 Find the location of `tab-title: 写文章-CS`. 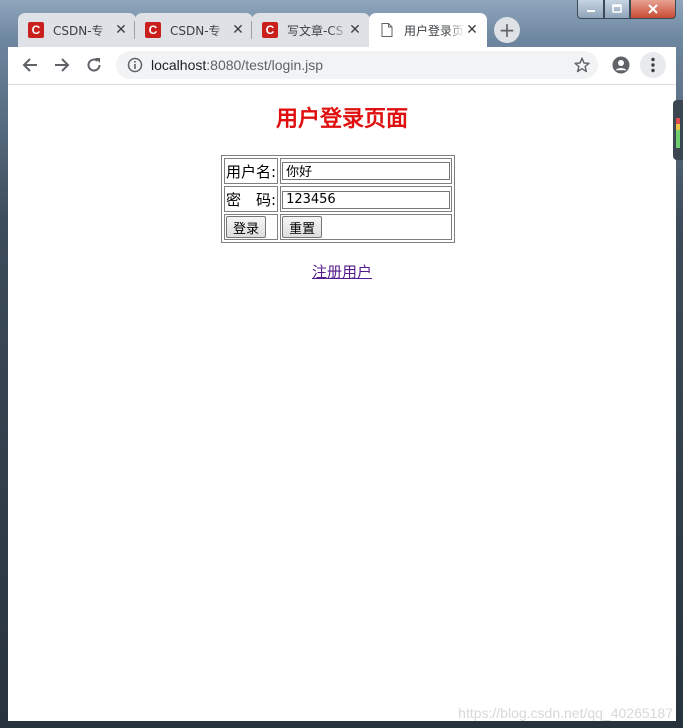

tab-title: 写文章-CS is located at coordinates (315, 30).